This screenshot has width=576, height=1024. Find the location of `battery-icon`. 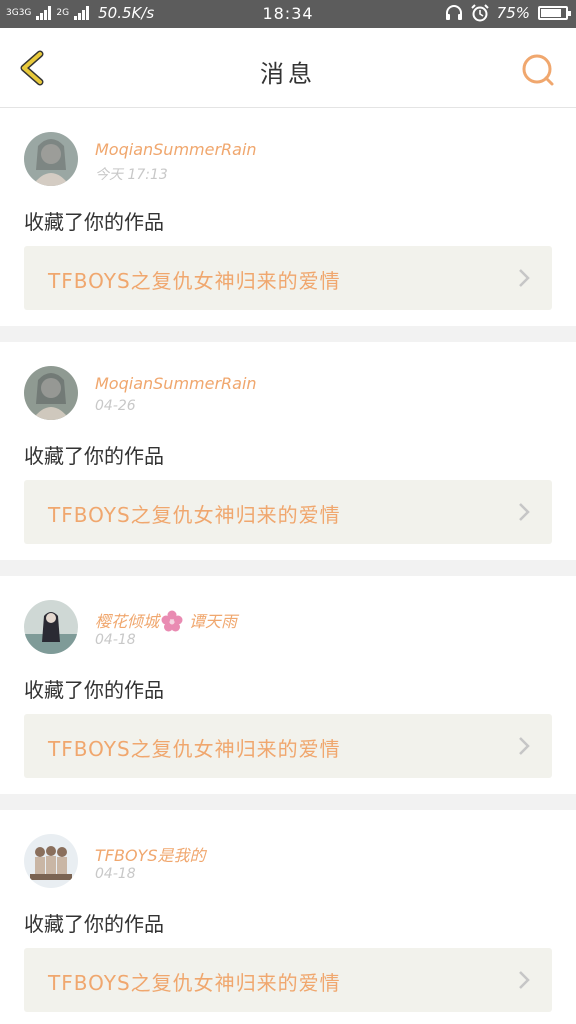

battery-icon is located at coordinates (554, 13).